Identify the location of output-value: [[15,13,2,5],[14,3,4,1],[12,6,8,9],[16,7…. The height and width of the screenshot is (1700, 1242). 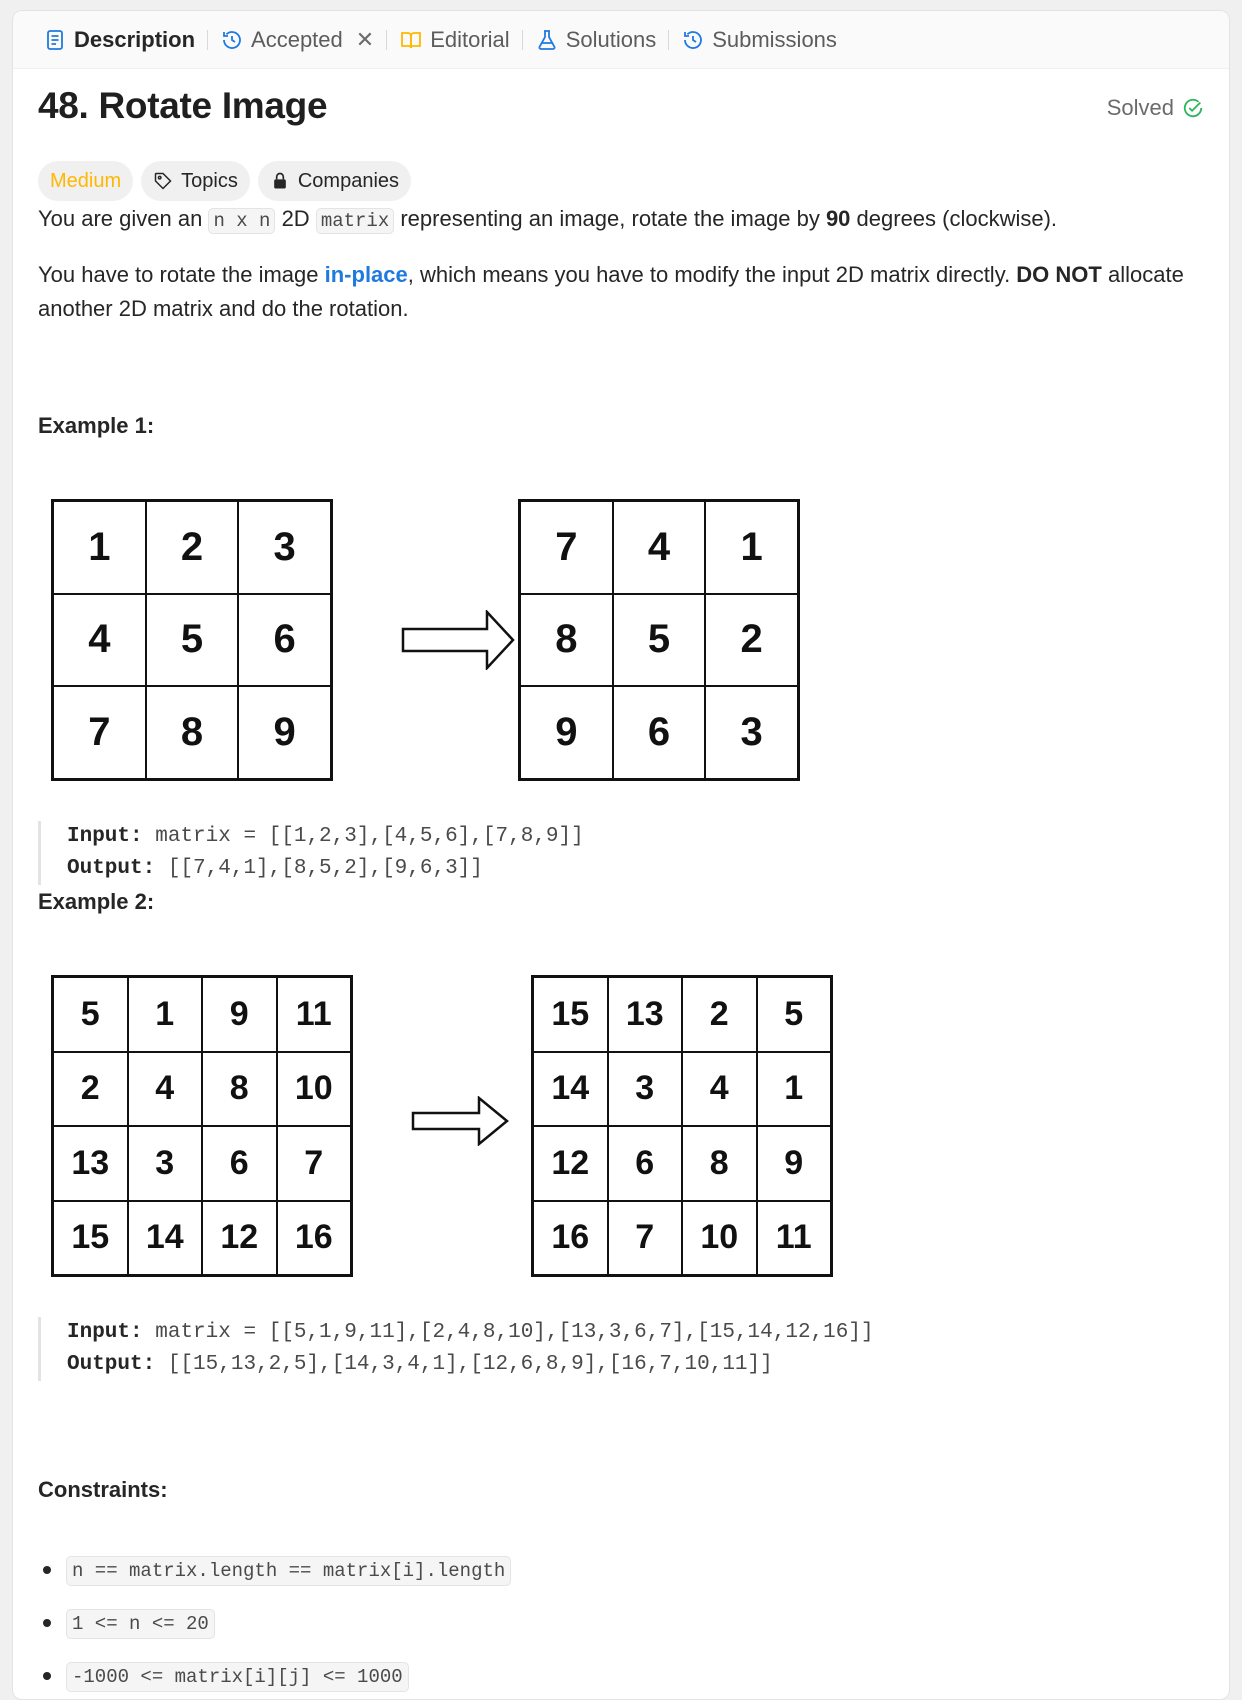
(470, 1364).